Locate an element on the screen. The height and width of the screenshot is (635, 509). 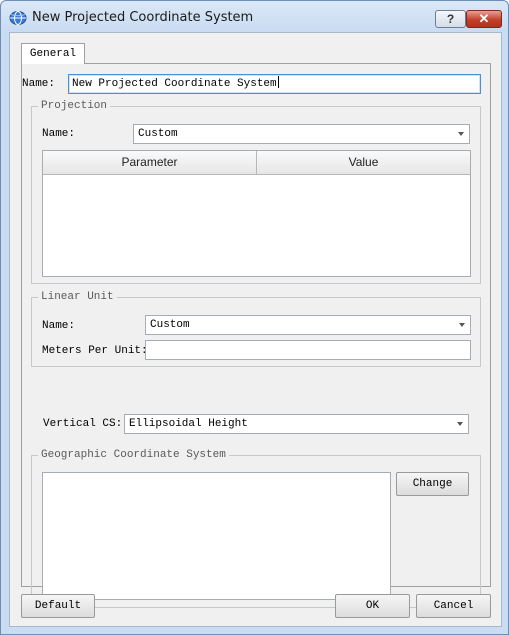
projection-name-dropdown: Custom is located at coordinates (301, 134).